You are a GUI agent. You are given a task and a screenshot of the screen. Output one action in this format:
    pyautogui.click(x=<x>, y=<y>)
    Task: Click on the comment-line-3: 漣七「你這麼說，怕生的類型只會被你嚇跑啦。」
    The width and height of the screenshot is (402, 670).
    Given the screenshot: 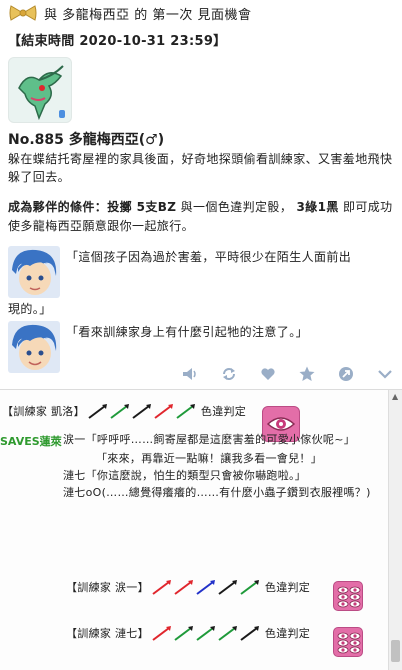 What is the action you would take?
    pyautogui.click(x=185, y=475)
    